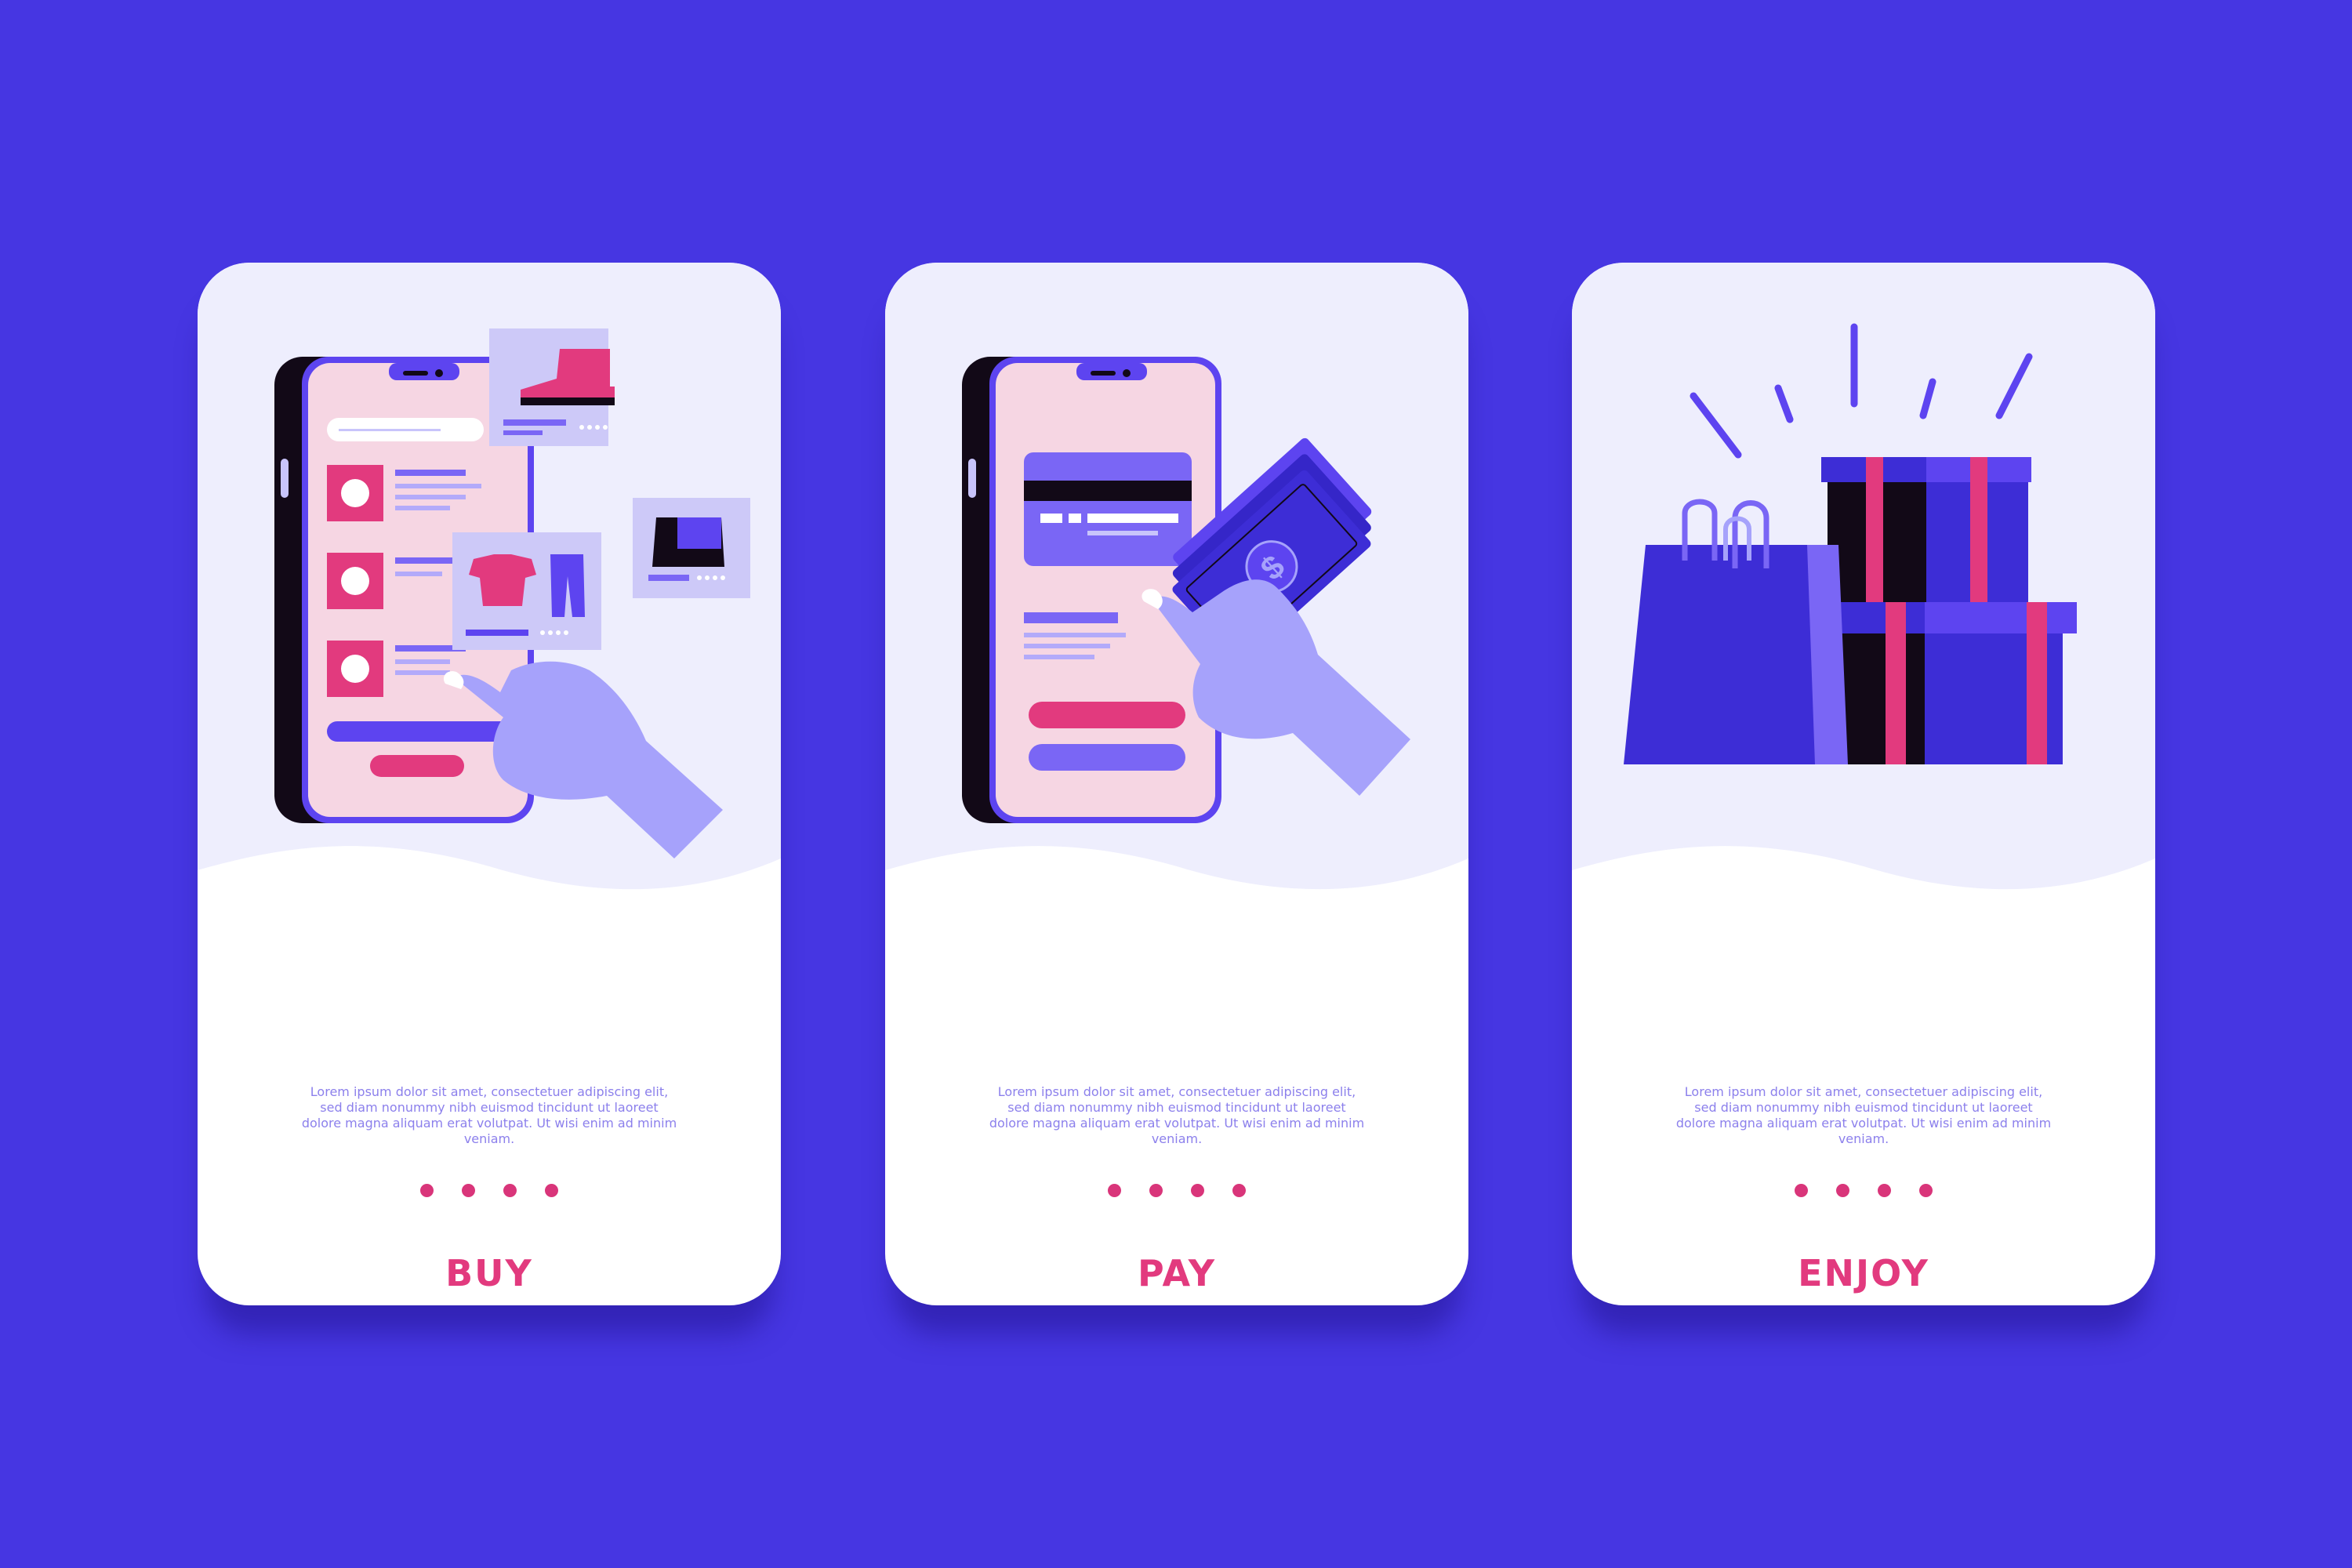 Image resolution: width=2352 pixels, height=1568 pixels. Describe the element at coordinates (489, 1273) in the screenshot. I see `card-title: BUY` at that location.